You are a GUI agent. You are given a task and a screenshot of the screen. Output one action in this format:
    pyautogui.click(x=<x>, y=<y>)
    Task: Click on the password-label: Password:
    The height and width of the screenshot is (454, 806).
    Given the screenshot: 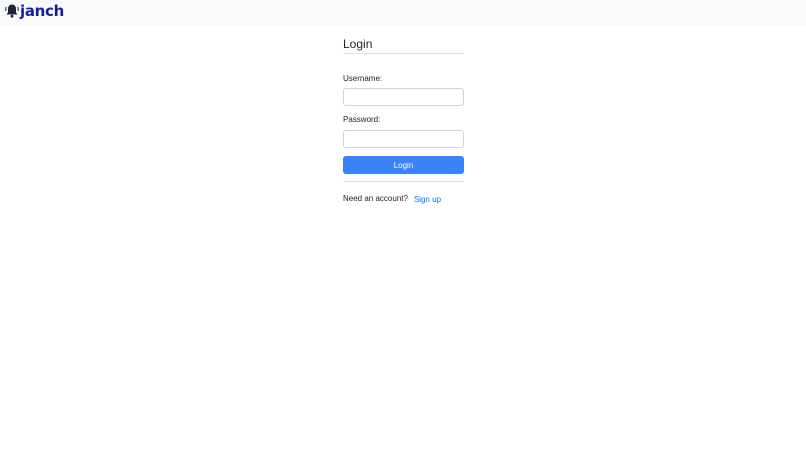 What is the action you would take?
    pyautogui.click(x=362, y=119)
    